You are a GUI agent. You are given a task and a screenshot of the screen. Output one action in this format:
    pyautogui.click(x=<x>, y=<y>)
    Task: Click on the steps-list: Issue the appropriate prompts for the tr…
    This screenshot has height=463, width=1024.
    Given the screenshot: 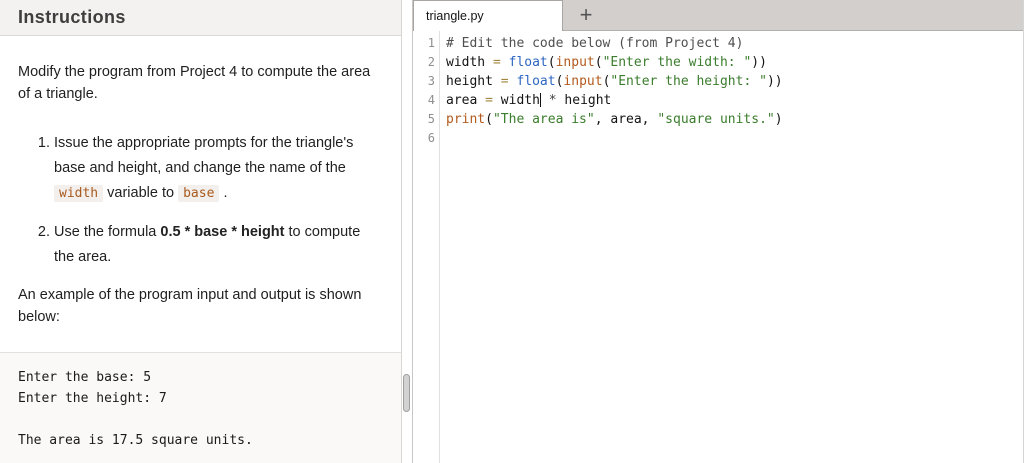 What is the action you would take?
    pyautogui.click(x=200, y=200)
    